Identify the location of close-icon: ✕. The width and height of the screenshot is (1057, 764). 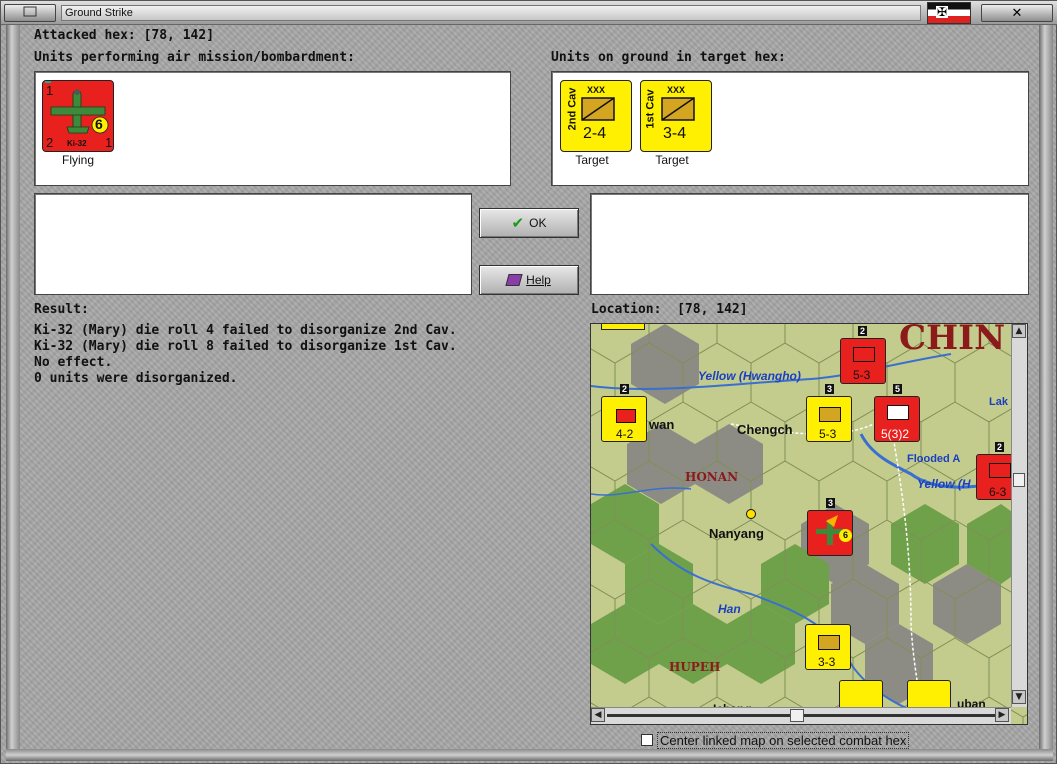
(1017, 13).